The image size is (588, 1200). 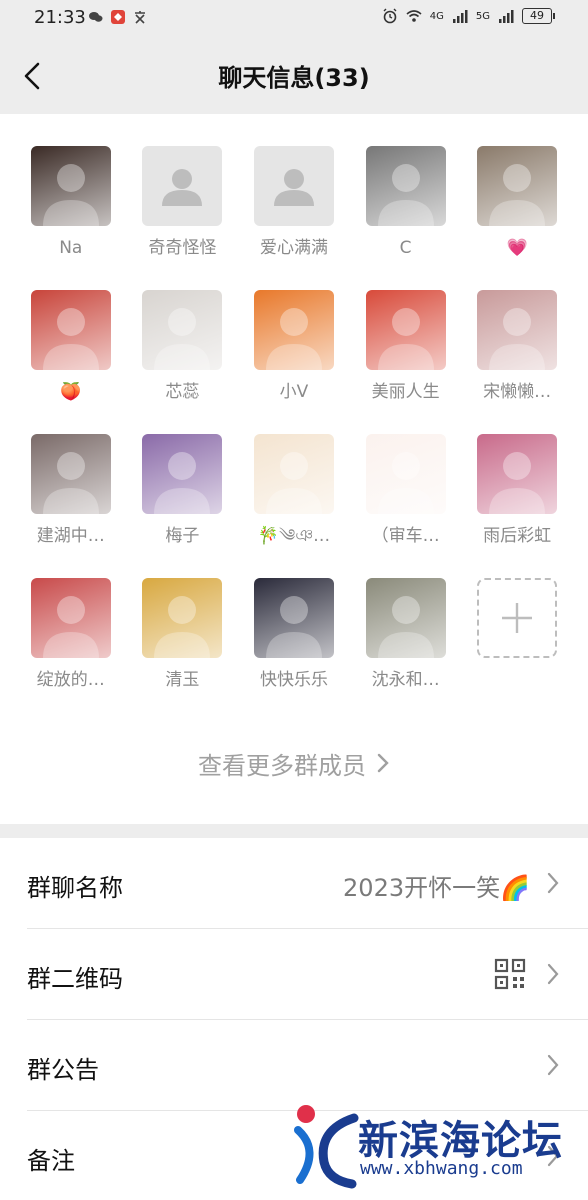 I want to click on member-name: 💗, so click(x=517, y=248).